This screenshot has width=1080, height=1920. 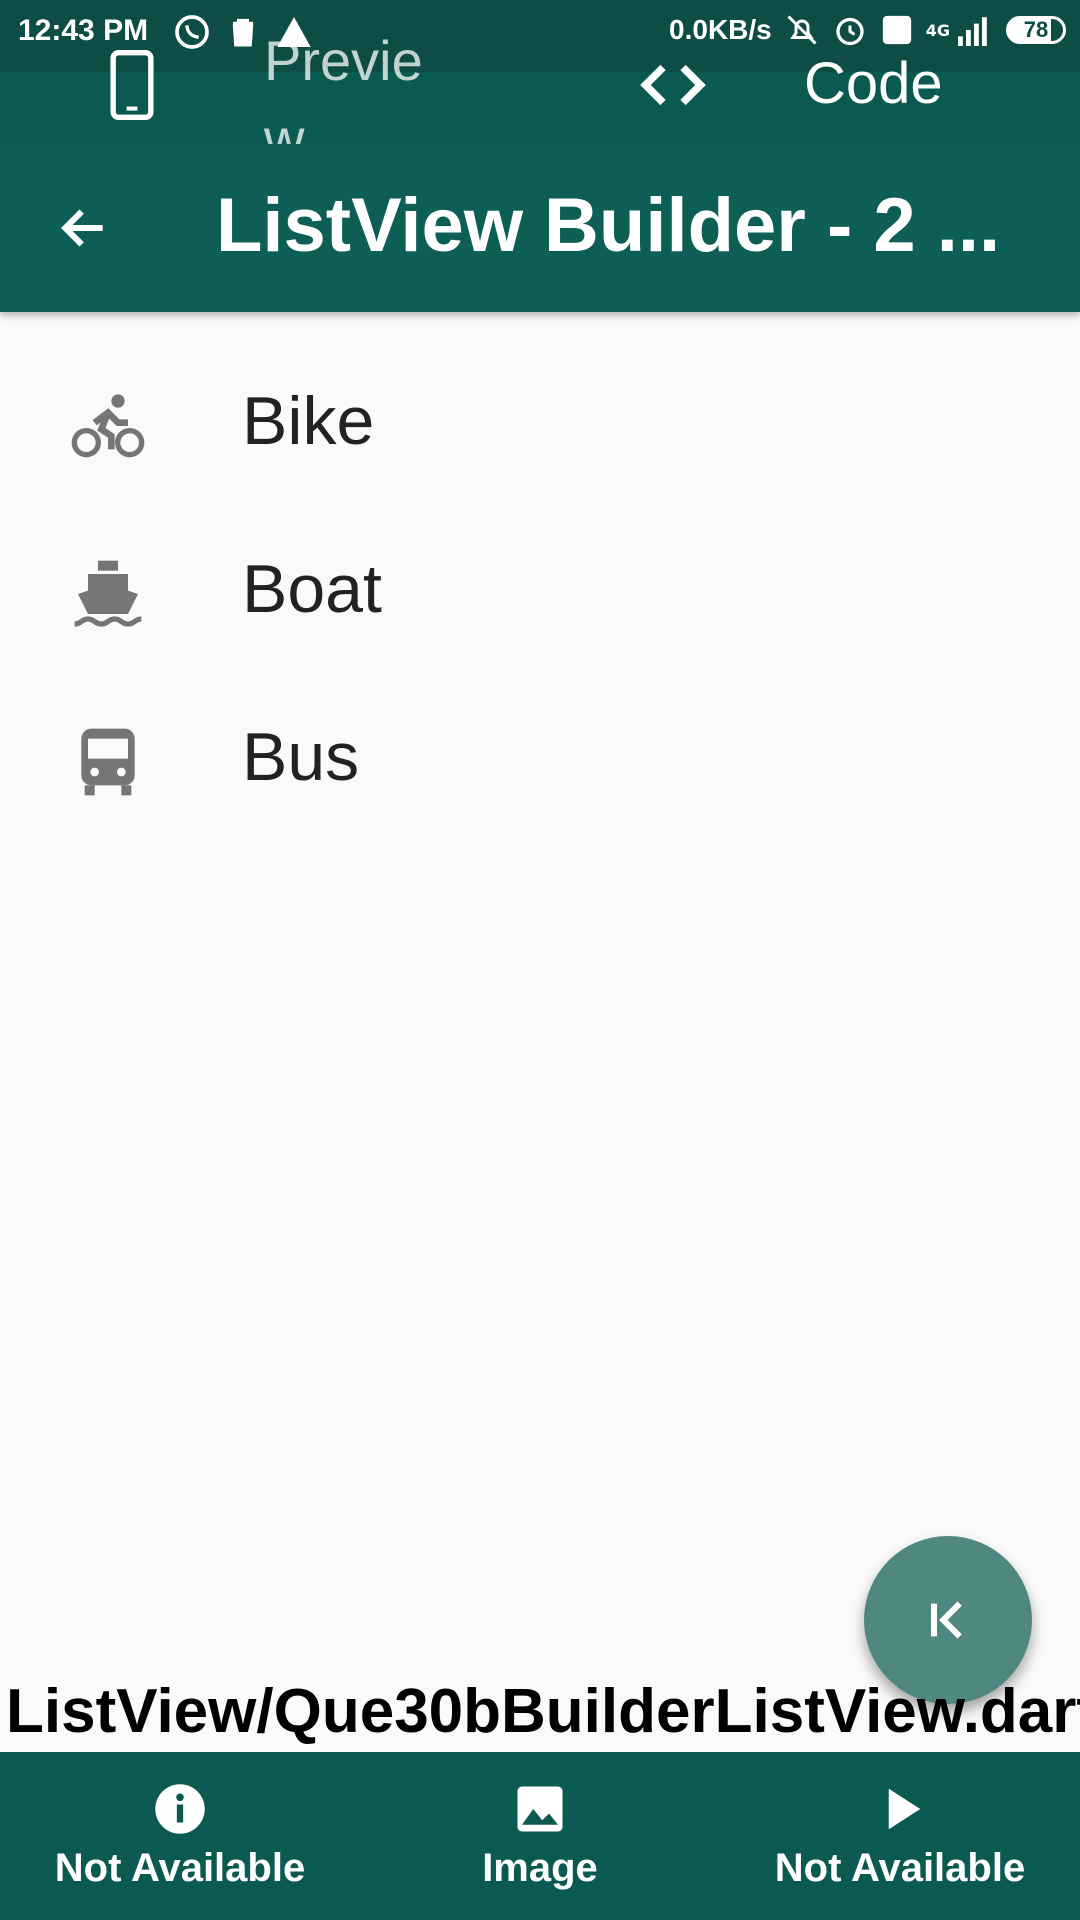 I want to click on status-right: 0.0KB/s 4G 78, so click(x=867, y=30).